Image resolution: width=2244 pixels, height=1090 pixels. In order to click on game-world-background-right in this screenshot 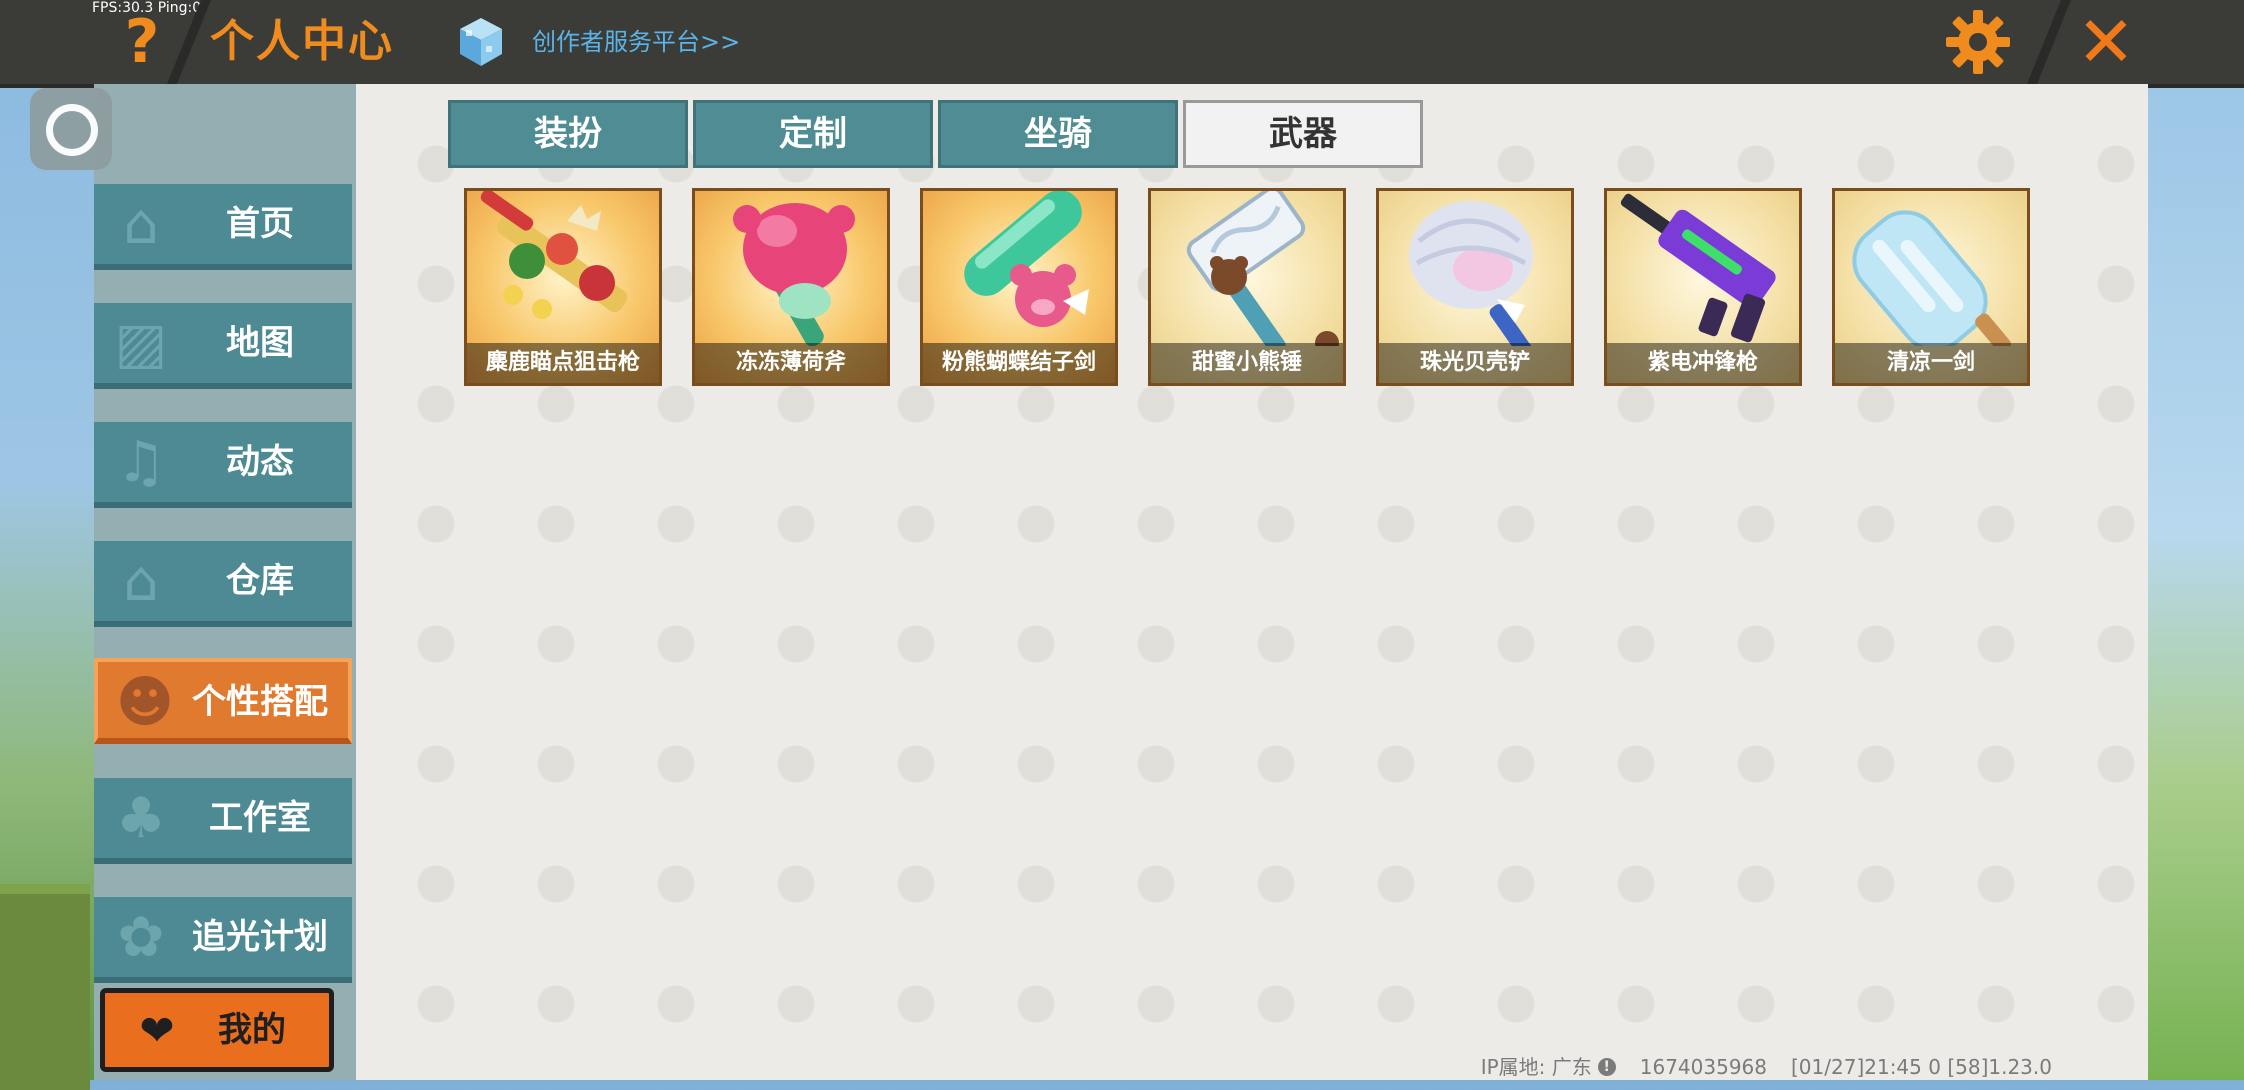, I will do `click(2196, 582)`.